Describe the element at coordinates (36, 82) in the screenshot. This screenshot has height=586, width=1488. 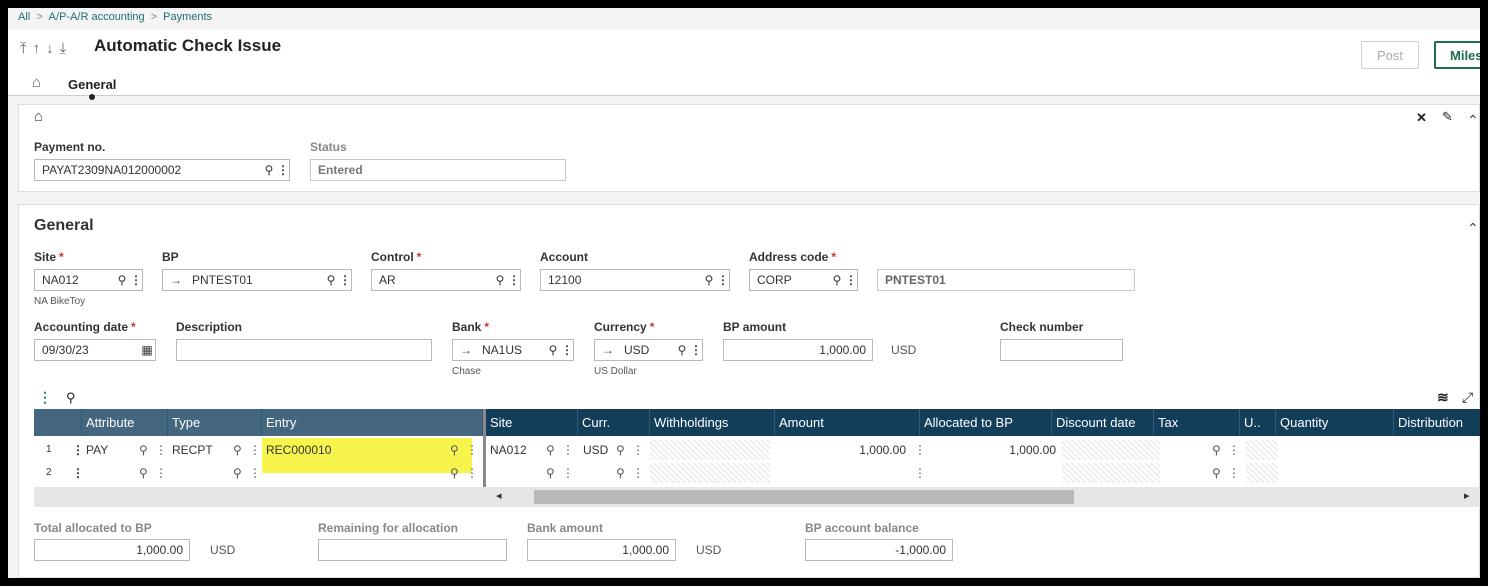
I see `home-tab-icon: ⌂` at that location.